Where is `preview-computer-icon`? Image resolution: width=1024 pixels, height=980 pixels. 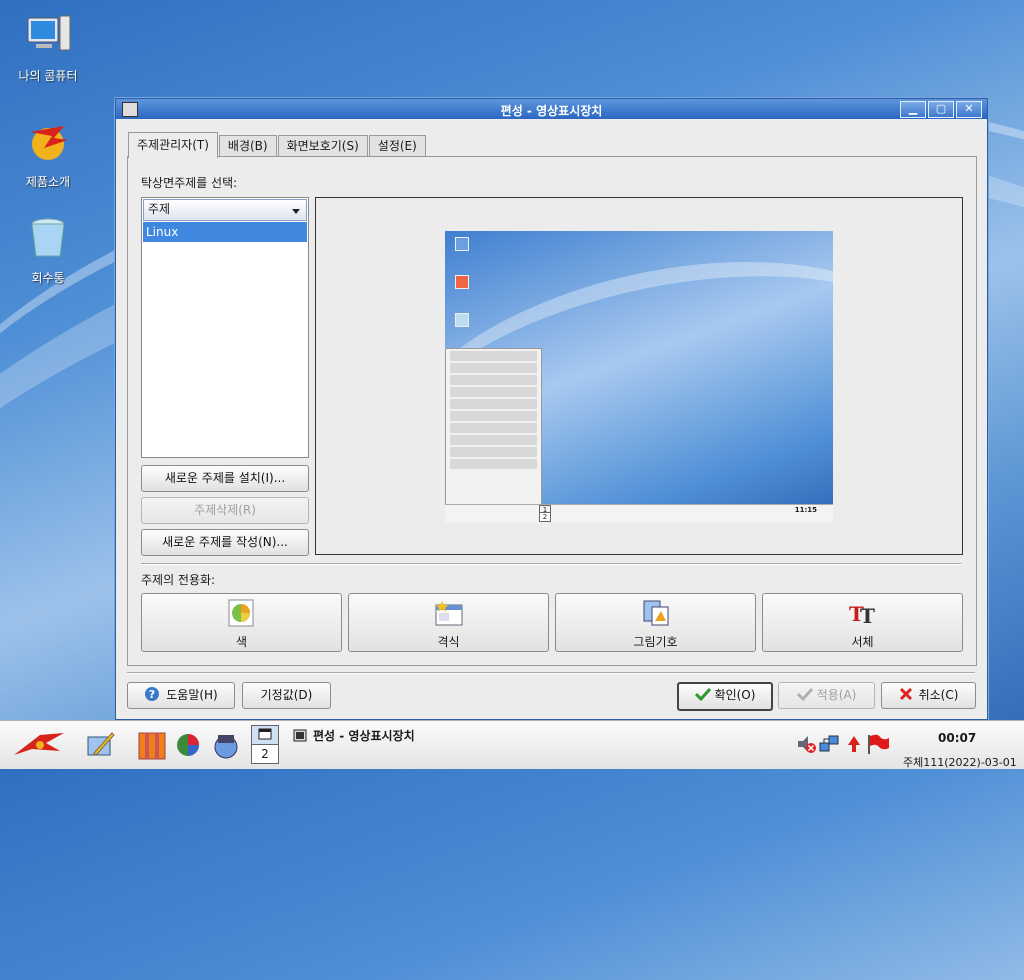
preview-computer-icon is located at coordinates (462, 244).